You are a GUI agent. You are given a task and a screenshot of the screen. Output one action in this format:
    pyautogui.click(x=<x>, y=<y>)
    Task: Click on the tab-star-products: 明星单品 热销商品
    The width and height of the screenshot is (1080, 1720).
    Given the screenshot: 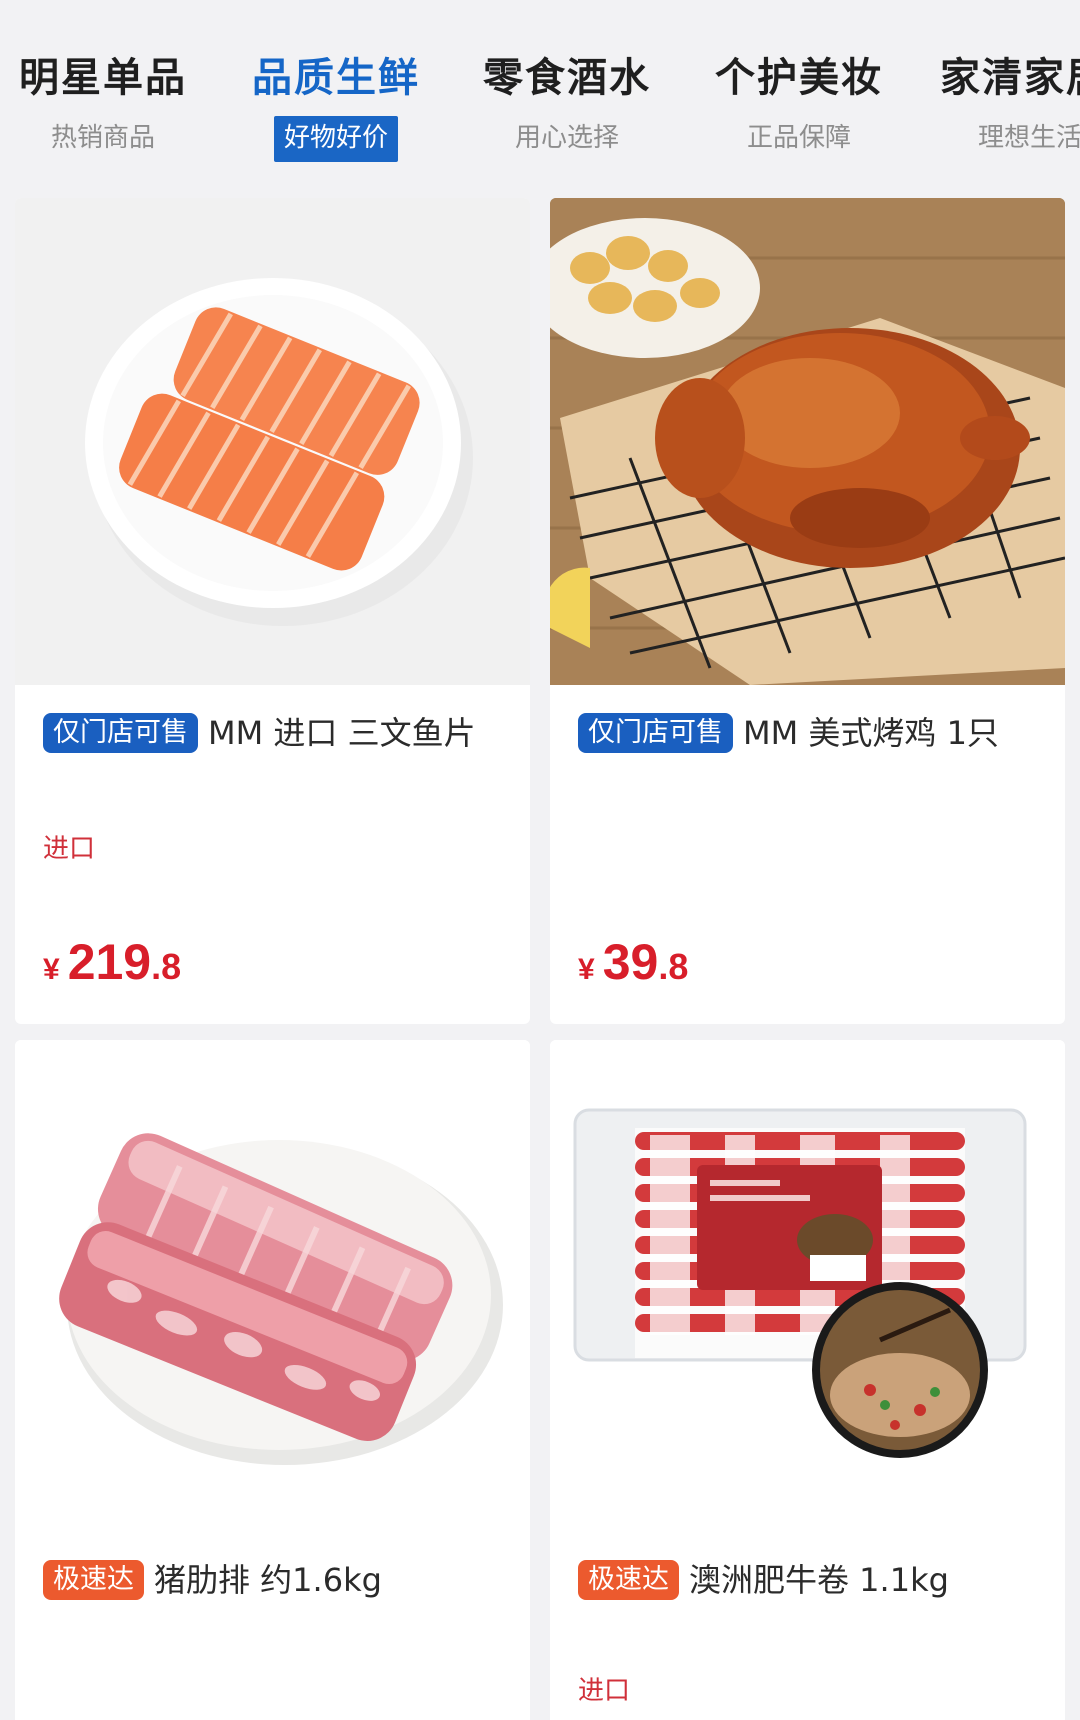 What is the action you would take?
    pyautogui.click(x=103, y=107)
    